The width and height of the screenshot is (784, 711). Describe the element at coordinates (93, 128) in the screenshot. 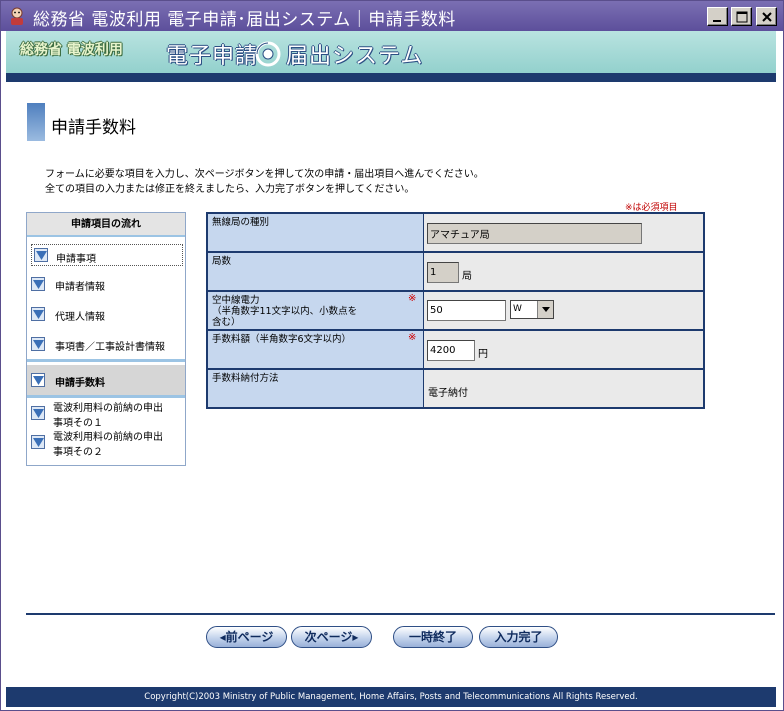

I see `page-title: 申請手数料` at that location.